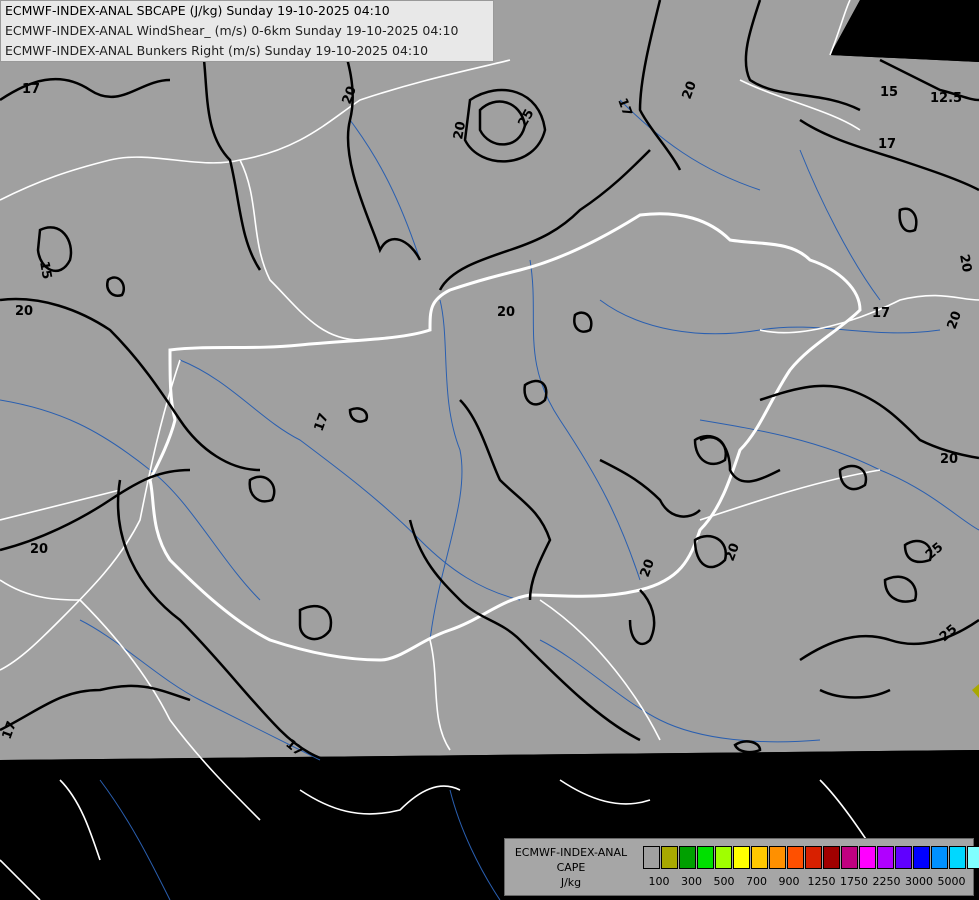  I want to click on legend-tick-label: 300, so click(691, 881).